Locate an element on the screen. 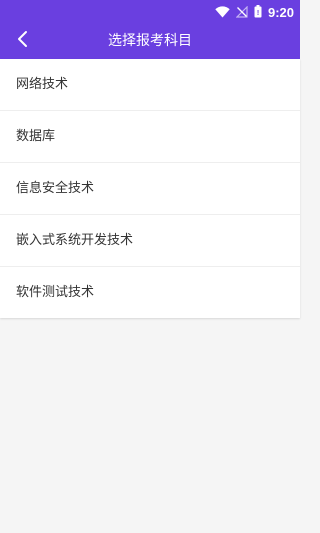 Image resolution: width=320 pixels, height=533 pixels. subject-item-database: 数据库 is located at coordinates (150, 137).